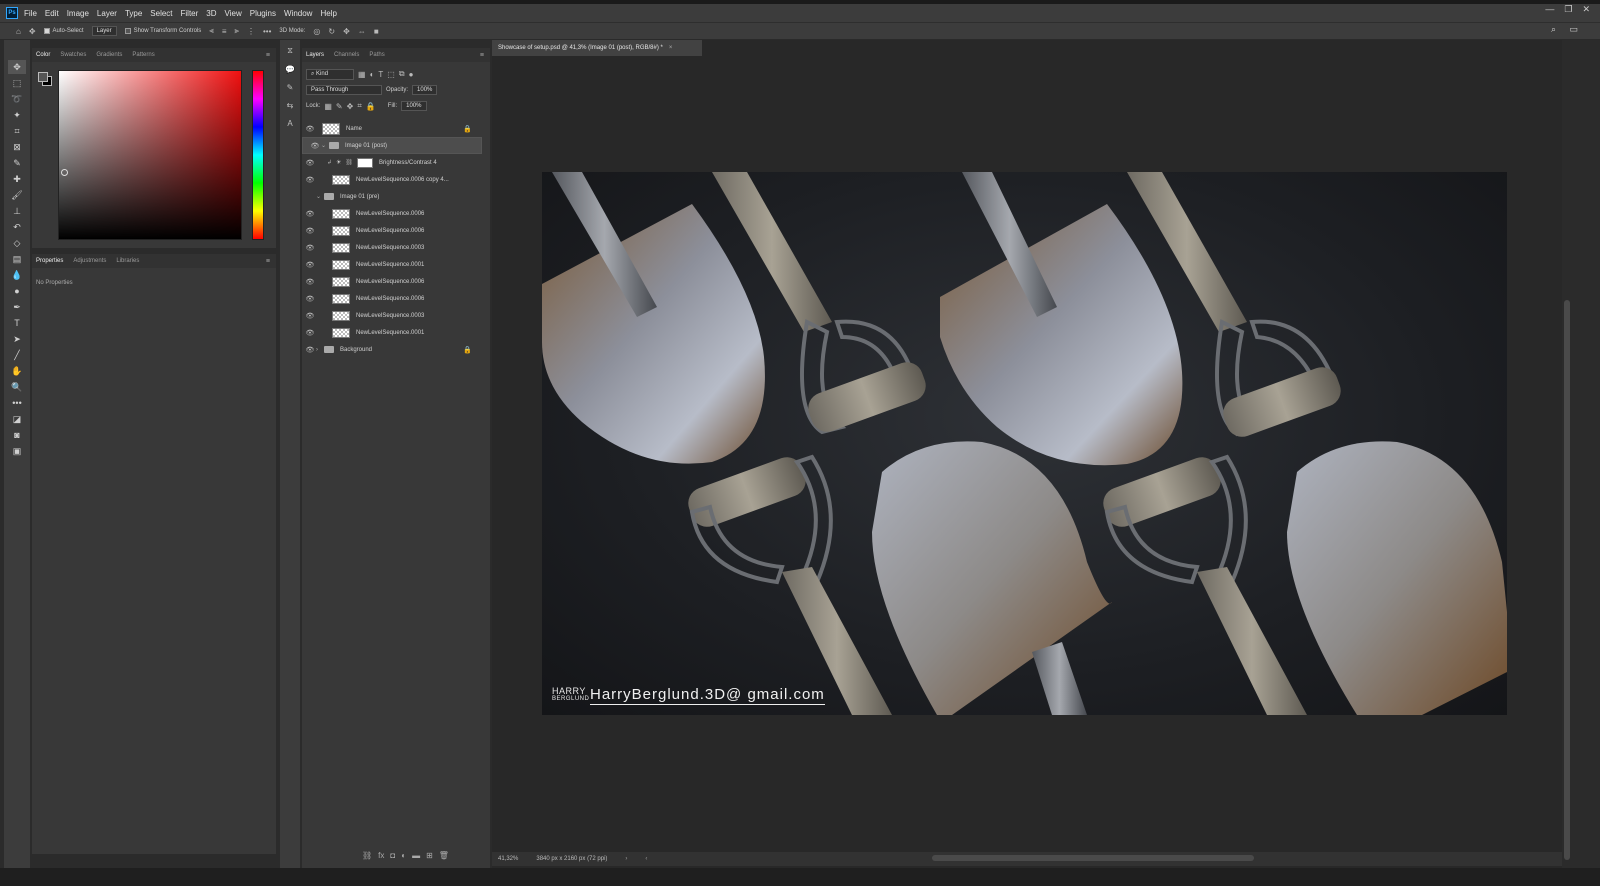 The image size is (1600, 886). I want to click on comments-panel-icon: 💬, so click(290, 69).